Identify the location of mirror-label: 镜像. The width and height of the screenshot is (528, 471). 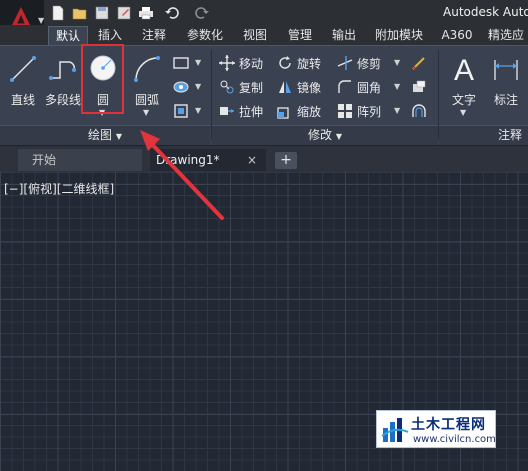
(309, 87).